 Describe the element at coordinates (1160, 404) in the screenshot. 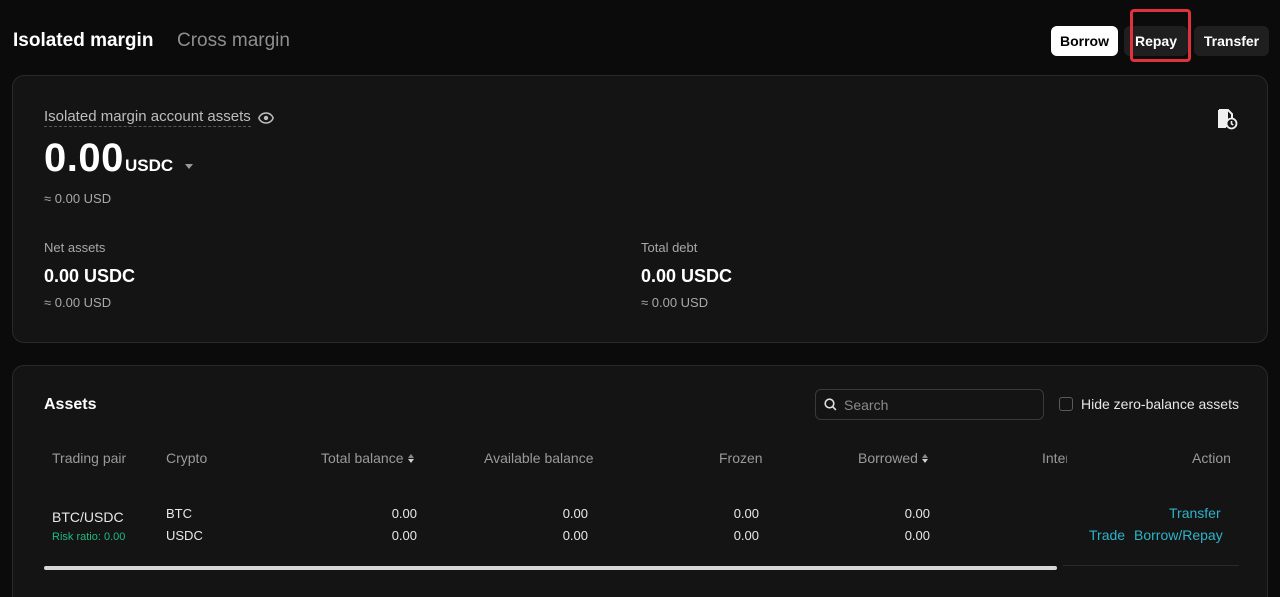

I see `hide-zero-label: Hide zero-balance assets` at that location.